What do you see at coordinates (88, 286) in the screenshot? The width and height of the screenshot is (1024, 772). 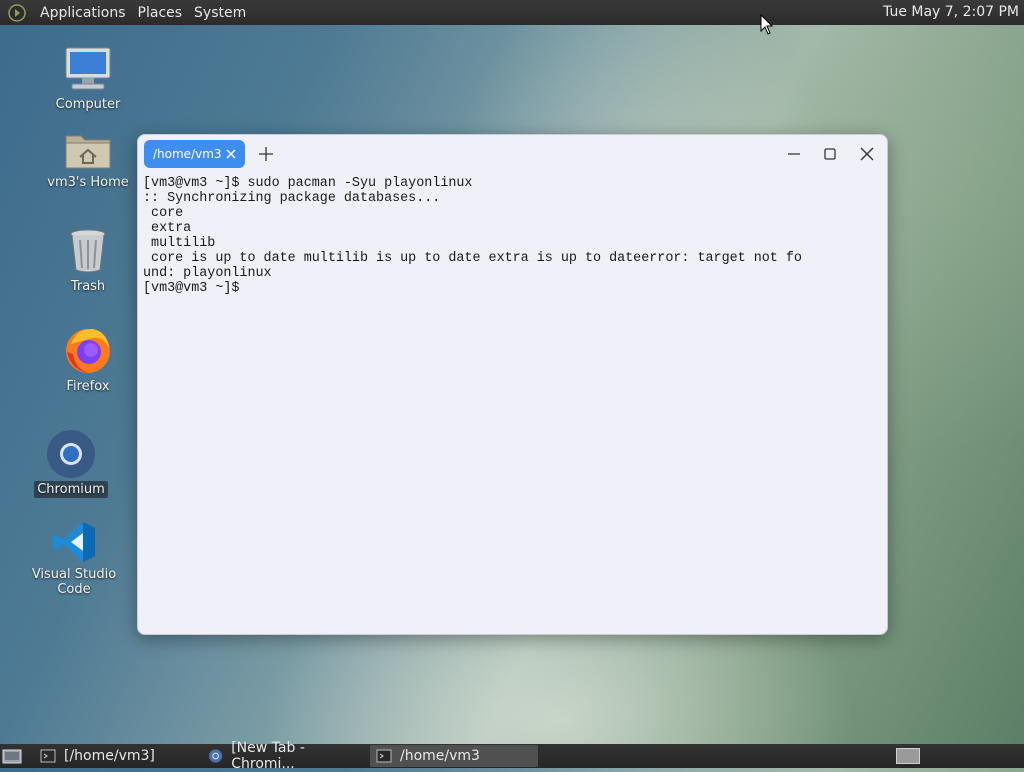 I see `desktop-icon-label: Trash` at bounding box center [88, 286].